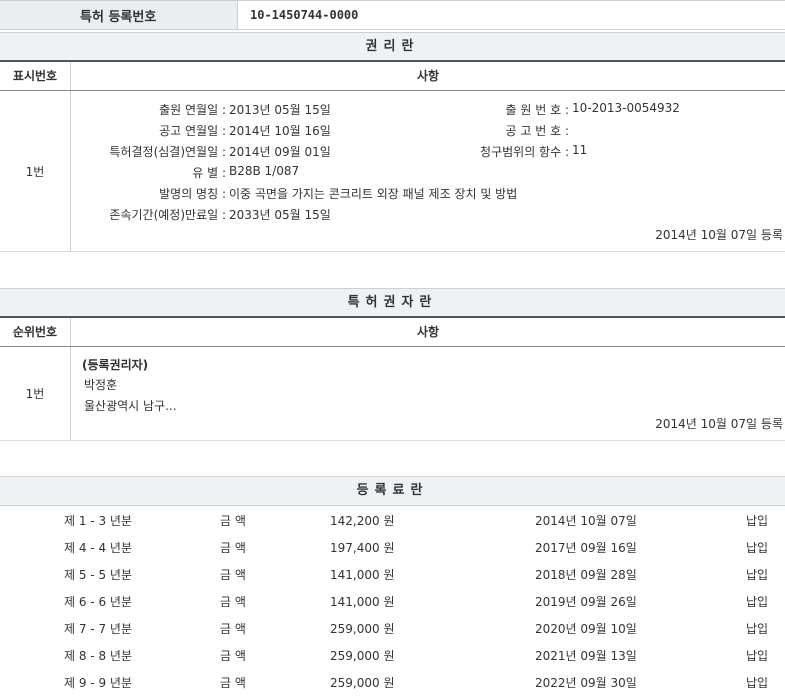 The height and width of the screenshot is (696, 785). I want to click on rights-field-label: 출원 연월일 :, so click(192, 110).